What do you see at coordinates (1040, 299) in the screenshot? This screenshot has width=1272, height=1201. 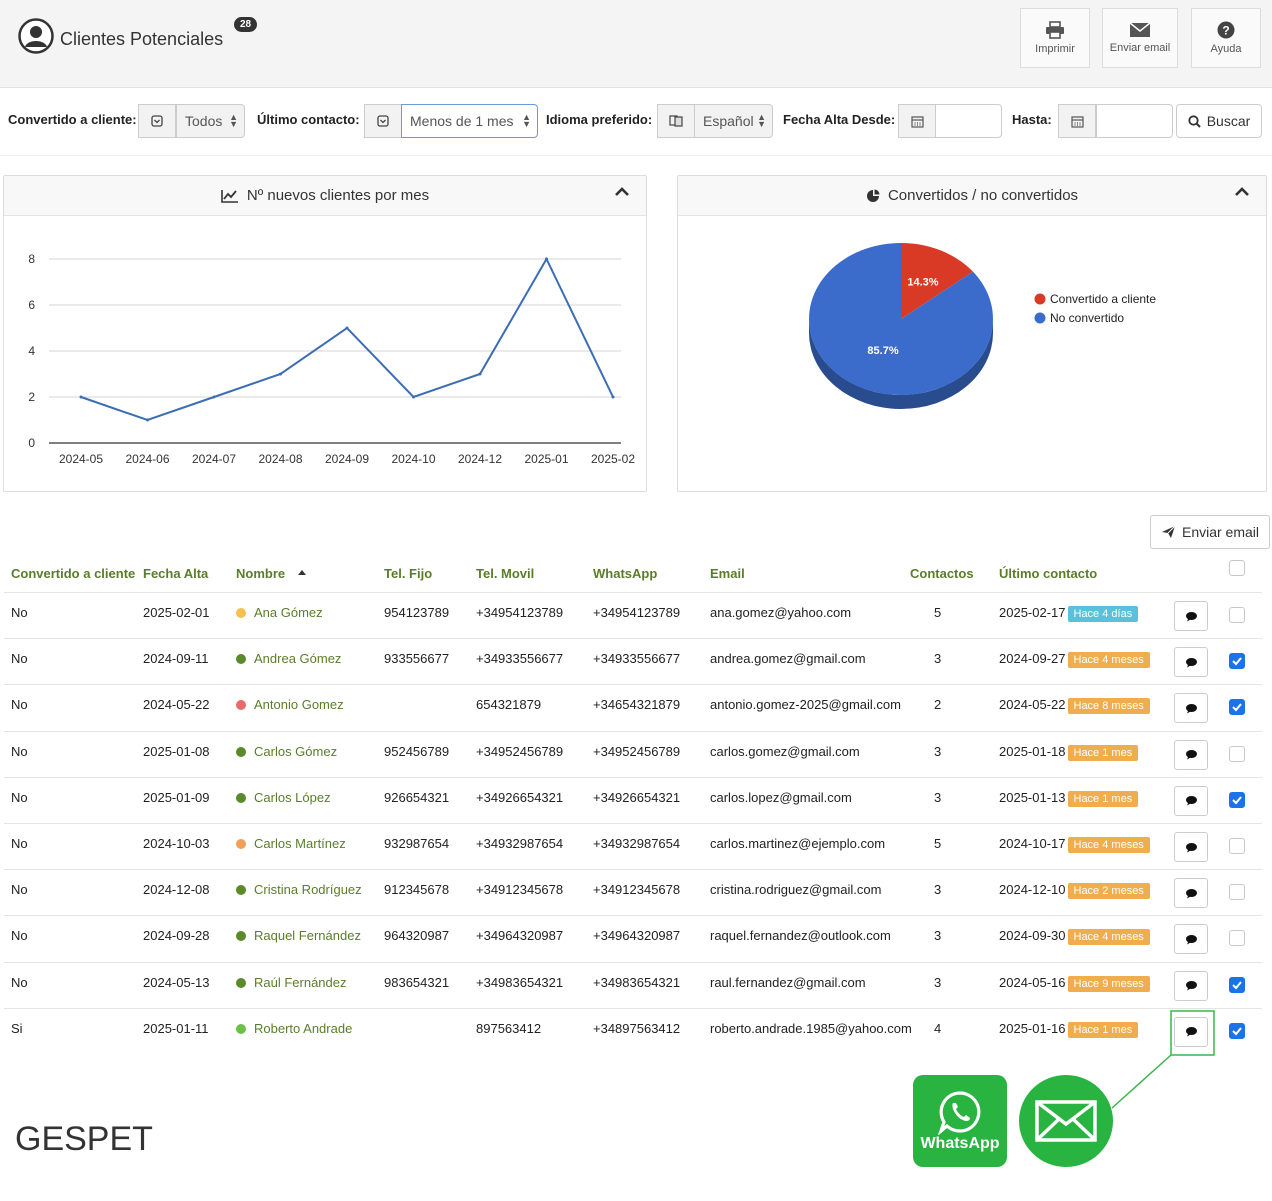 I see `legend-swatch` at bounding box center [1040, 299].